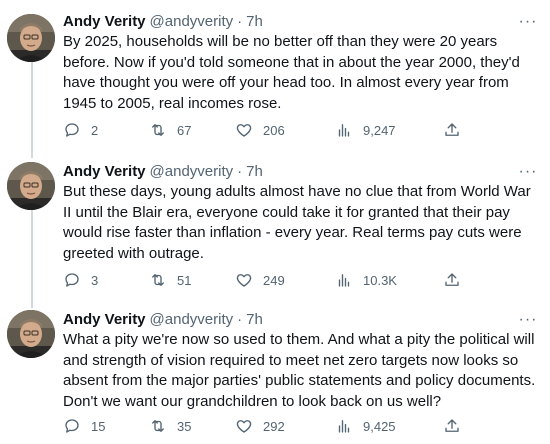  I want to click on retweet-button: 67, so click(170, 130).